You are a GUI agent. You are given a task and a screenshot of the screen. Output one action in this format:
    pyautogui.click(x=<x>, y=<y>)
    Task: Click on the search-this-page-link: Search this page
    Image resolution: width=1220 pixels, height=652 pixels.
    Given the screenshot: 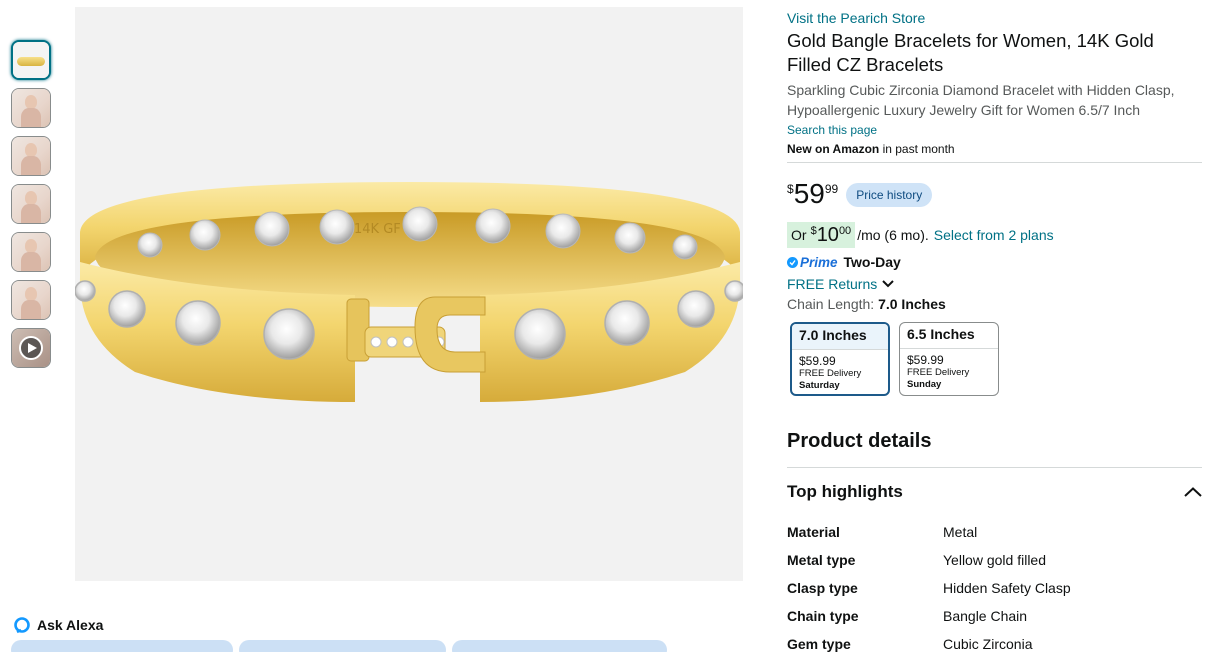 What is the action you would take?
    pyautogui.click(x=994, y=130)
    